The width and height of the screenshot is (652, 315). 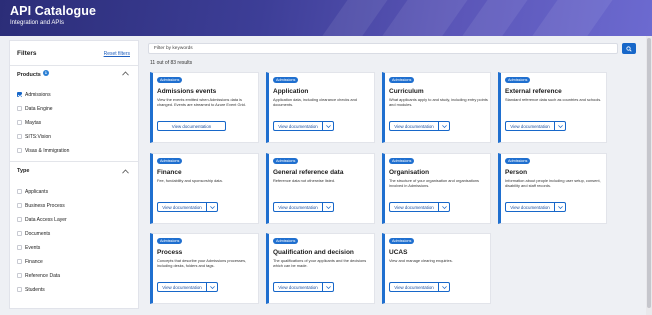 What do you see at coordinates (45, 73) in the screenshot?
I see `products-count-badge: 1` at bounding box center [45, 73].